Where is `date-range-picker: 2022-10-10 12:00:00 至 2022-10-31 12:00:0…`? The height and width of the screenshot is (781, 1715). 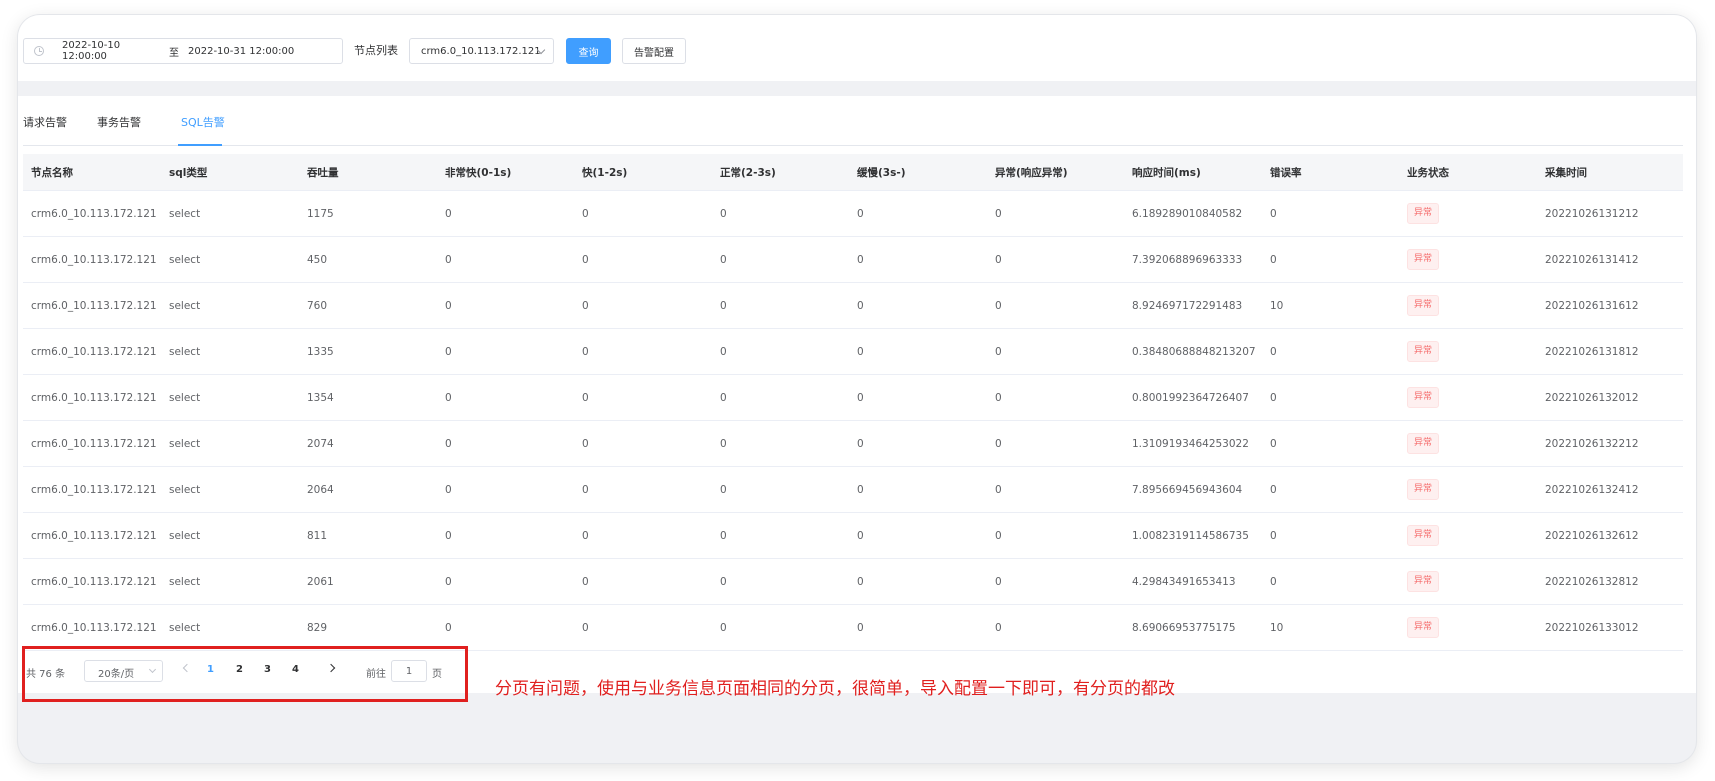
date-range-picker: 2022-10-10 12:00:00 至 2022-10-31 12:00:0… is located at coordinates (183, 51).